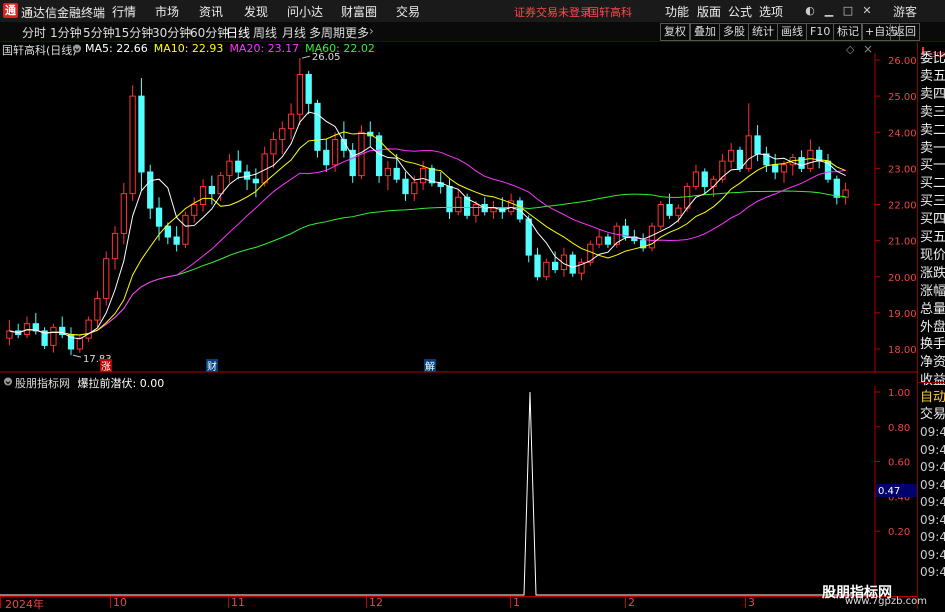  I want to click on indicator-settings-icon, so click(8, 380).